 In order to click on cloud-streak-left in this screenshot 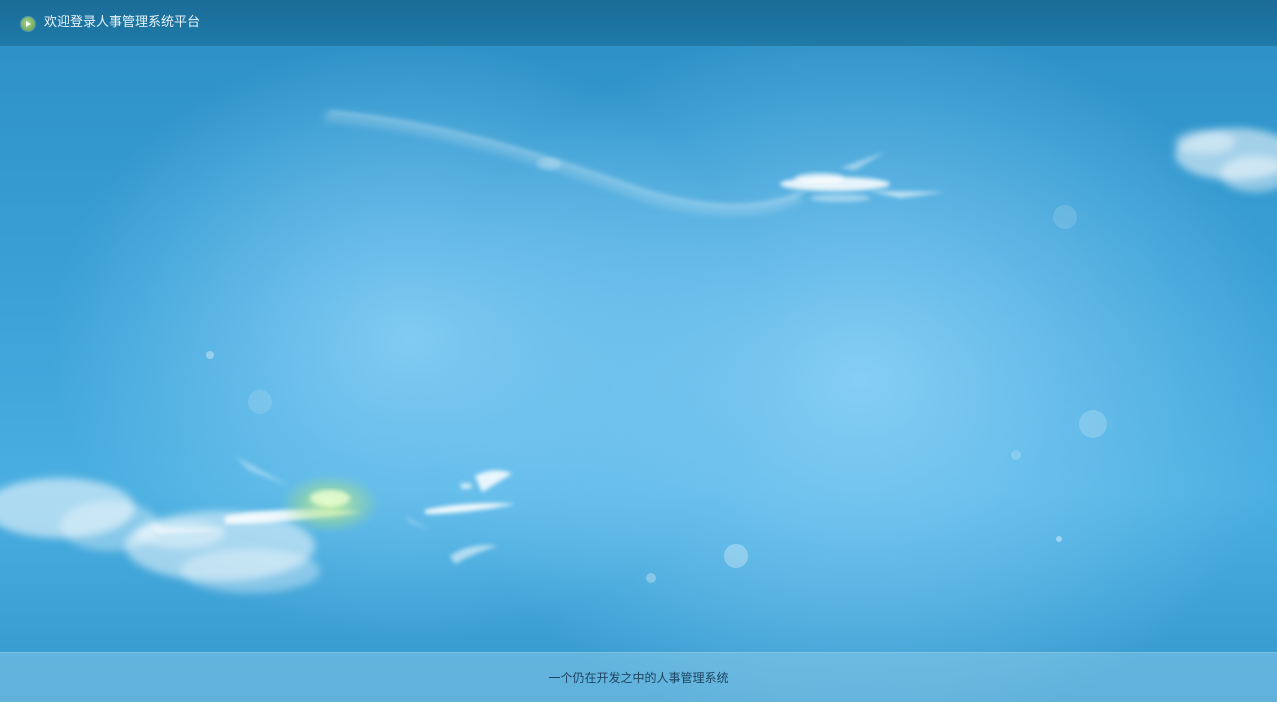, I will do `click(256, 495)`.